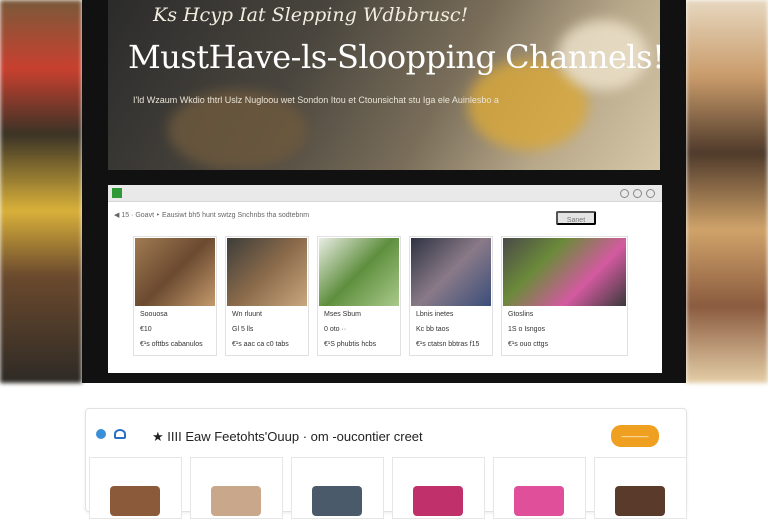 The width and height of the screenshot is (768, 519). I want to click on product-card: Mses Sbum 0 oto ·· €¹S phubtis hcbs, so click(359, 296).